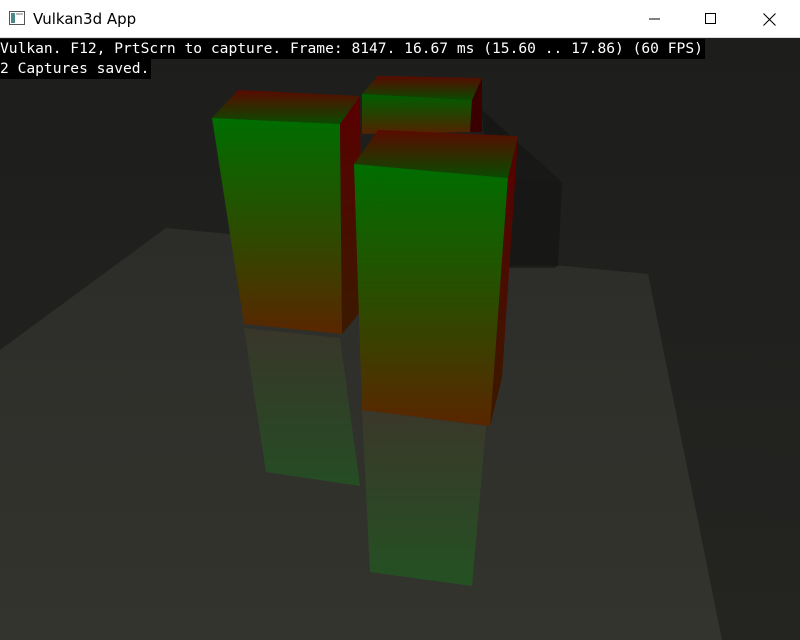 The image size is (800, 640). I want to click on window-title: Vulkan3d App, so click(85, 19).